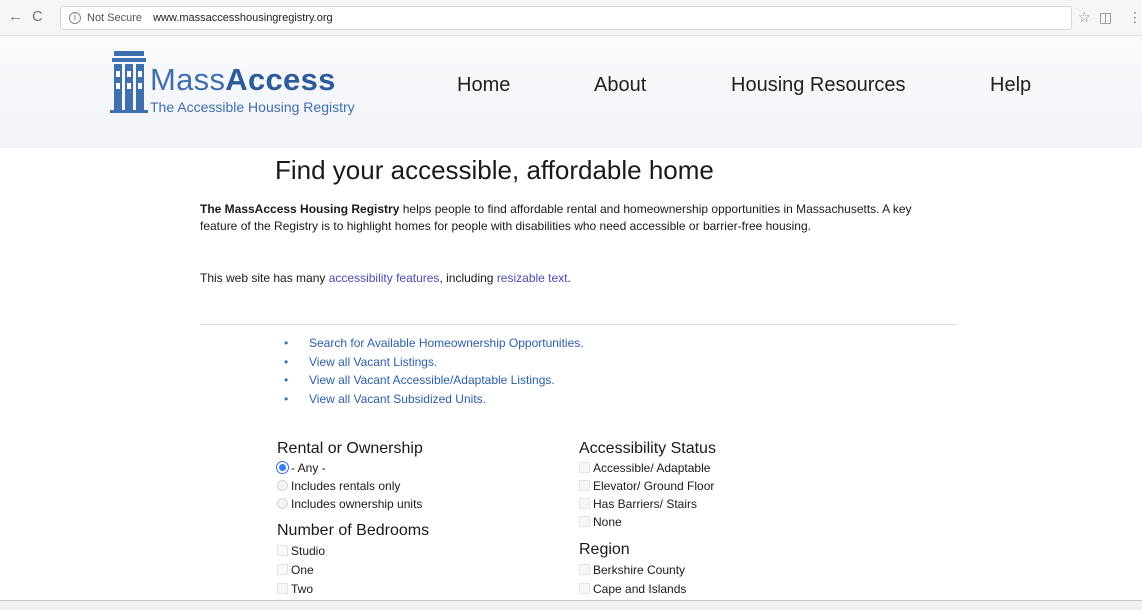 The image size is (1142, 610). Describe the element at coordinates (532, 278) in the screenshot. I see `resizable-text-link: resizable text` at that location.